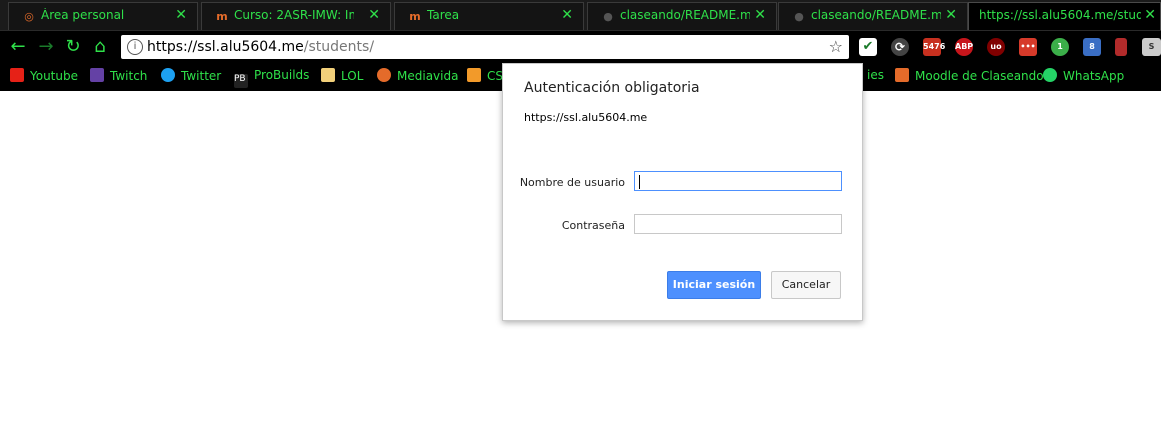  I want to click on tab-title: Curso: 2ASR-IMW: Impla, so click(294, 15).